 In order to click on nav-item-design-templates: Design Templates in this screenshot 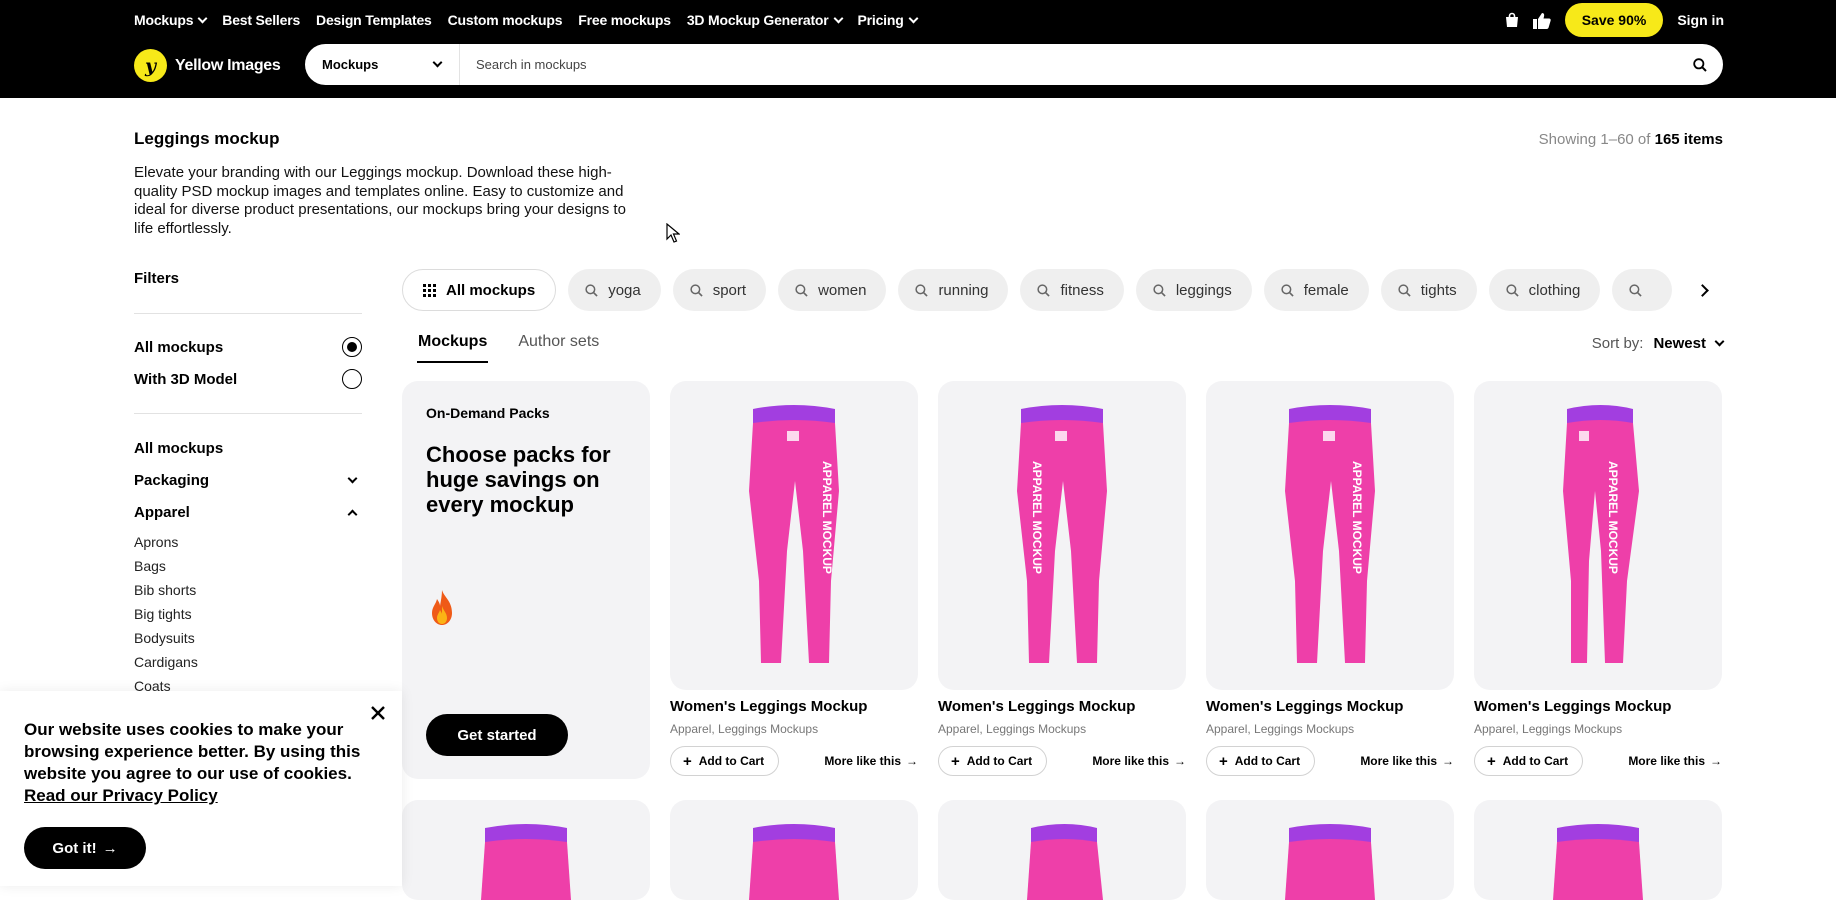, I will do `click(374, 20)`.